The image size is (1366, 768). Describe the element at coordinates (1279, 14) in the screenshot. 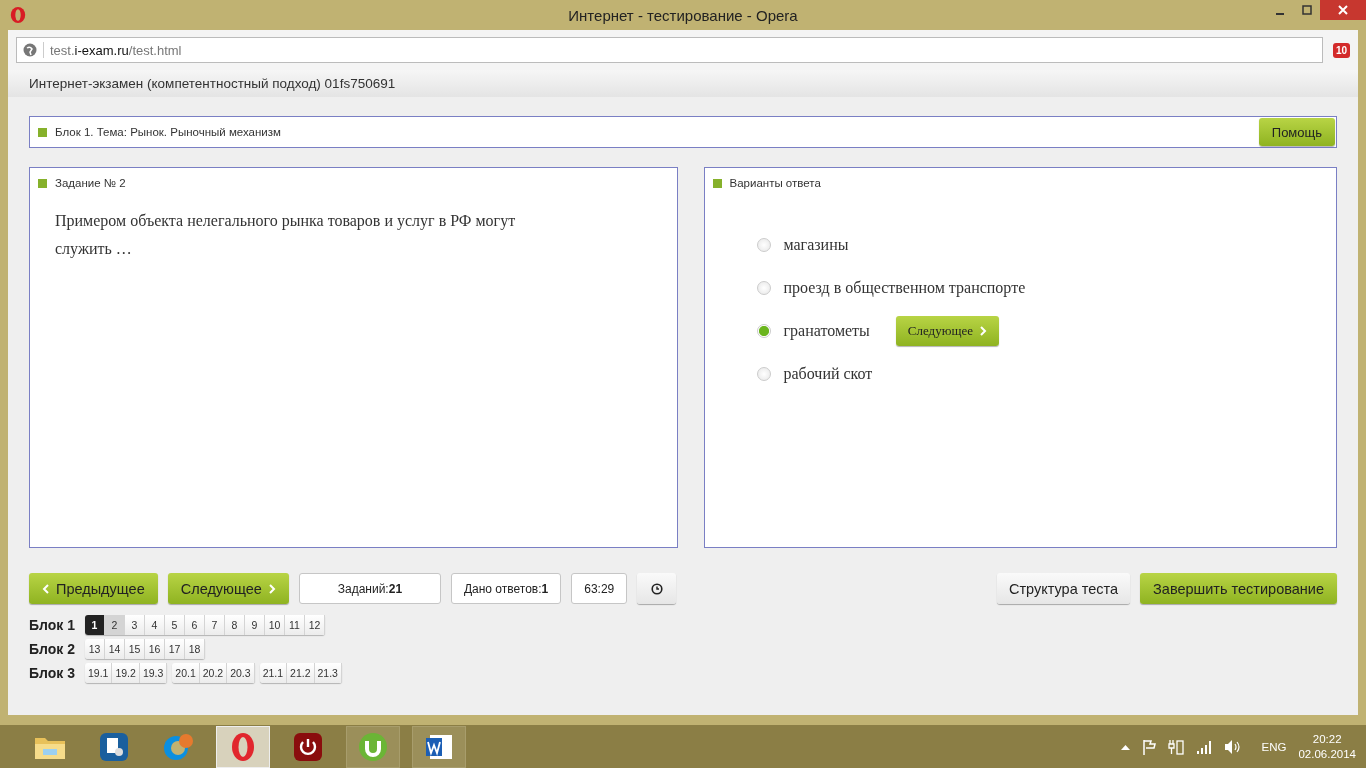

I see `minimize-icon` at that location.